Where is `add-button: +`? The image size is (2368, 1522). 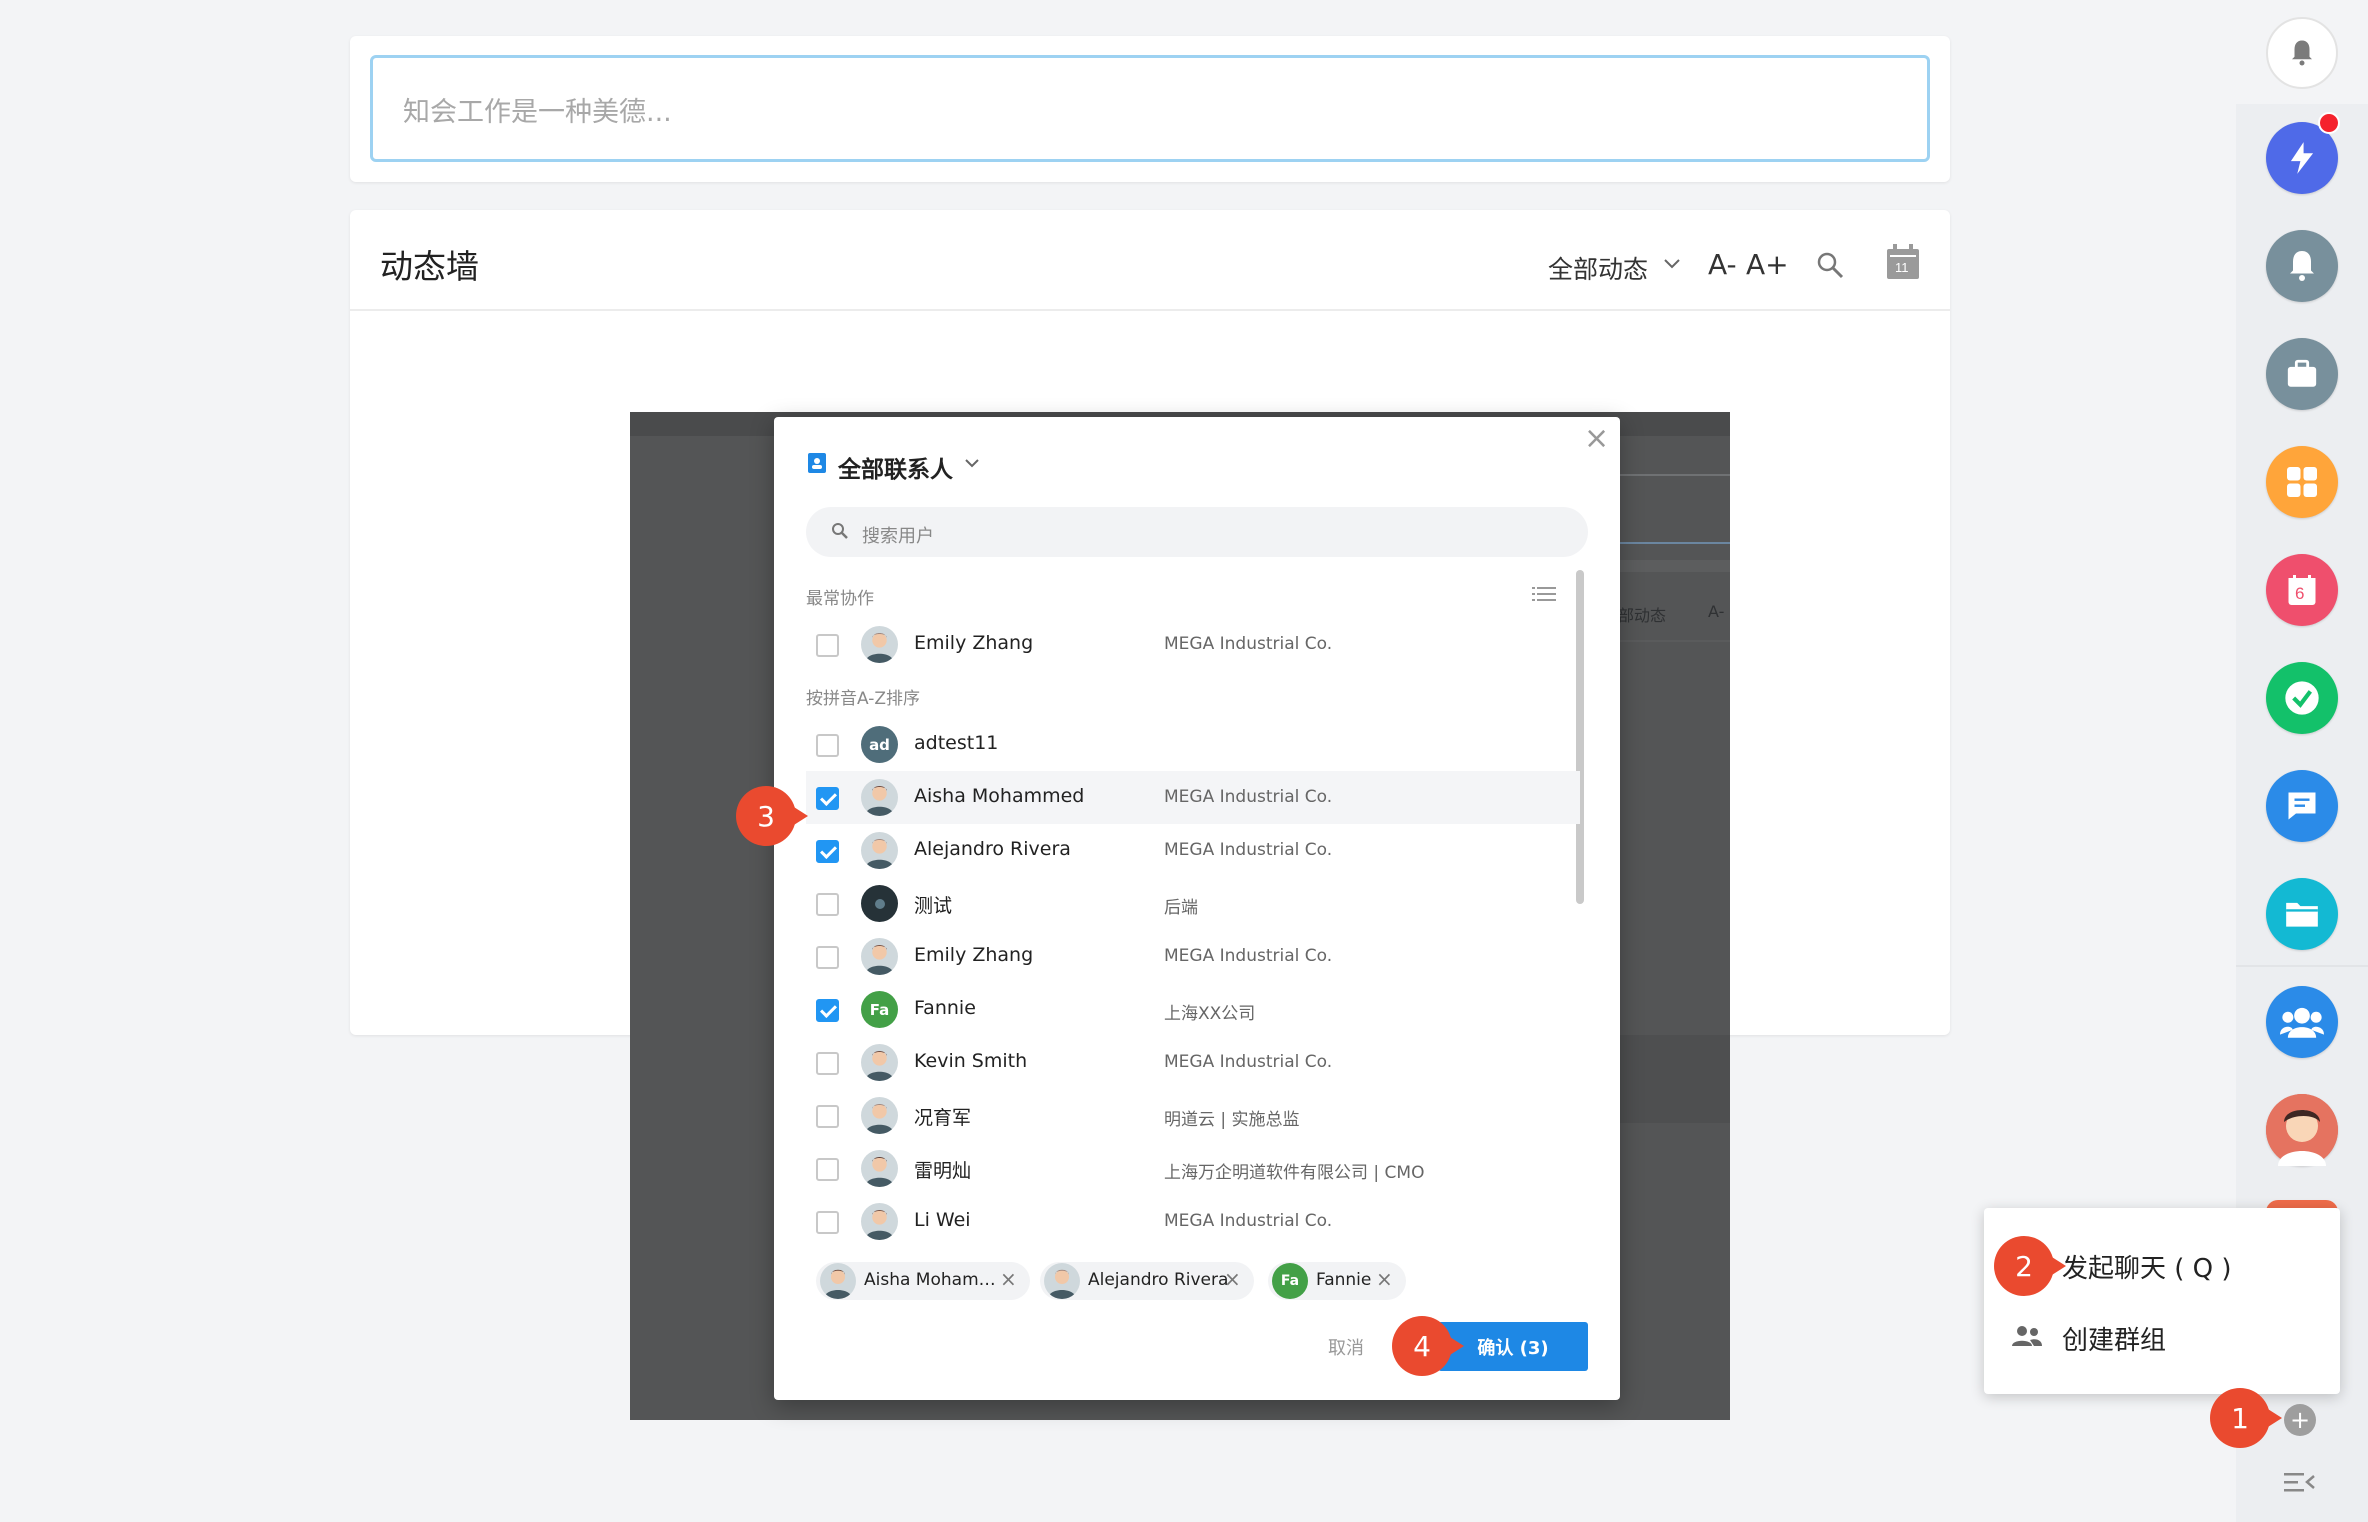 add-button: + is located at coordinates (2300, 1420).